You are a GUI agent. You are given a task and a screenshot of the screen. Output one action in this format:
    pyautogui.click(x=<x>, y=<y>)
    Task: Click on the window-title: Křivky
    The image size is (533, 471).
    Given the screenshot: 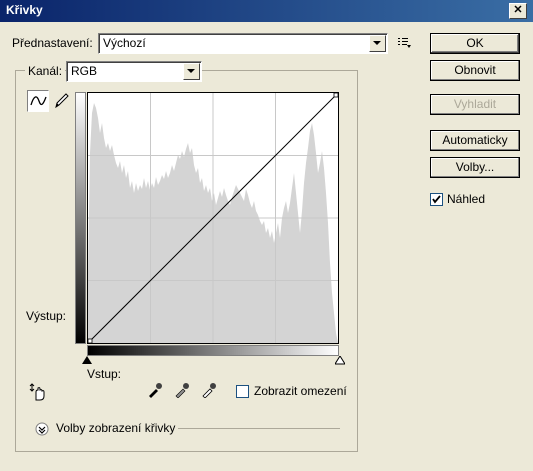 What is the action you would take?
    pyautogui.click(x=24, y=10)
    